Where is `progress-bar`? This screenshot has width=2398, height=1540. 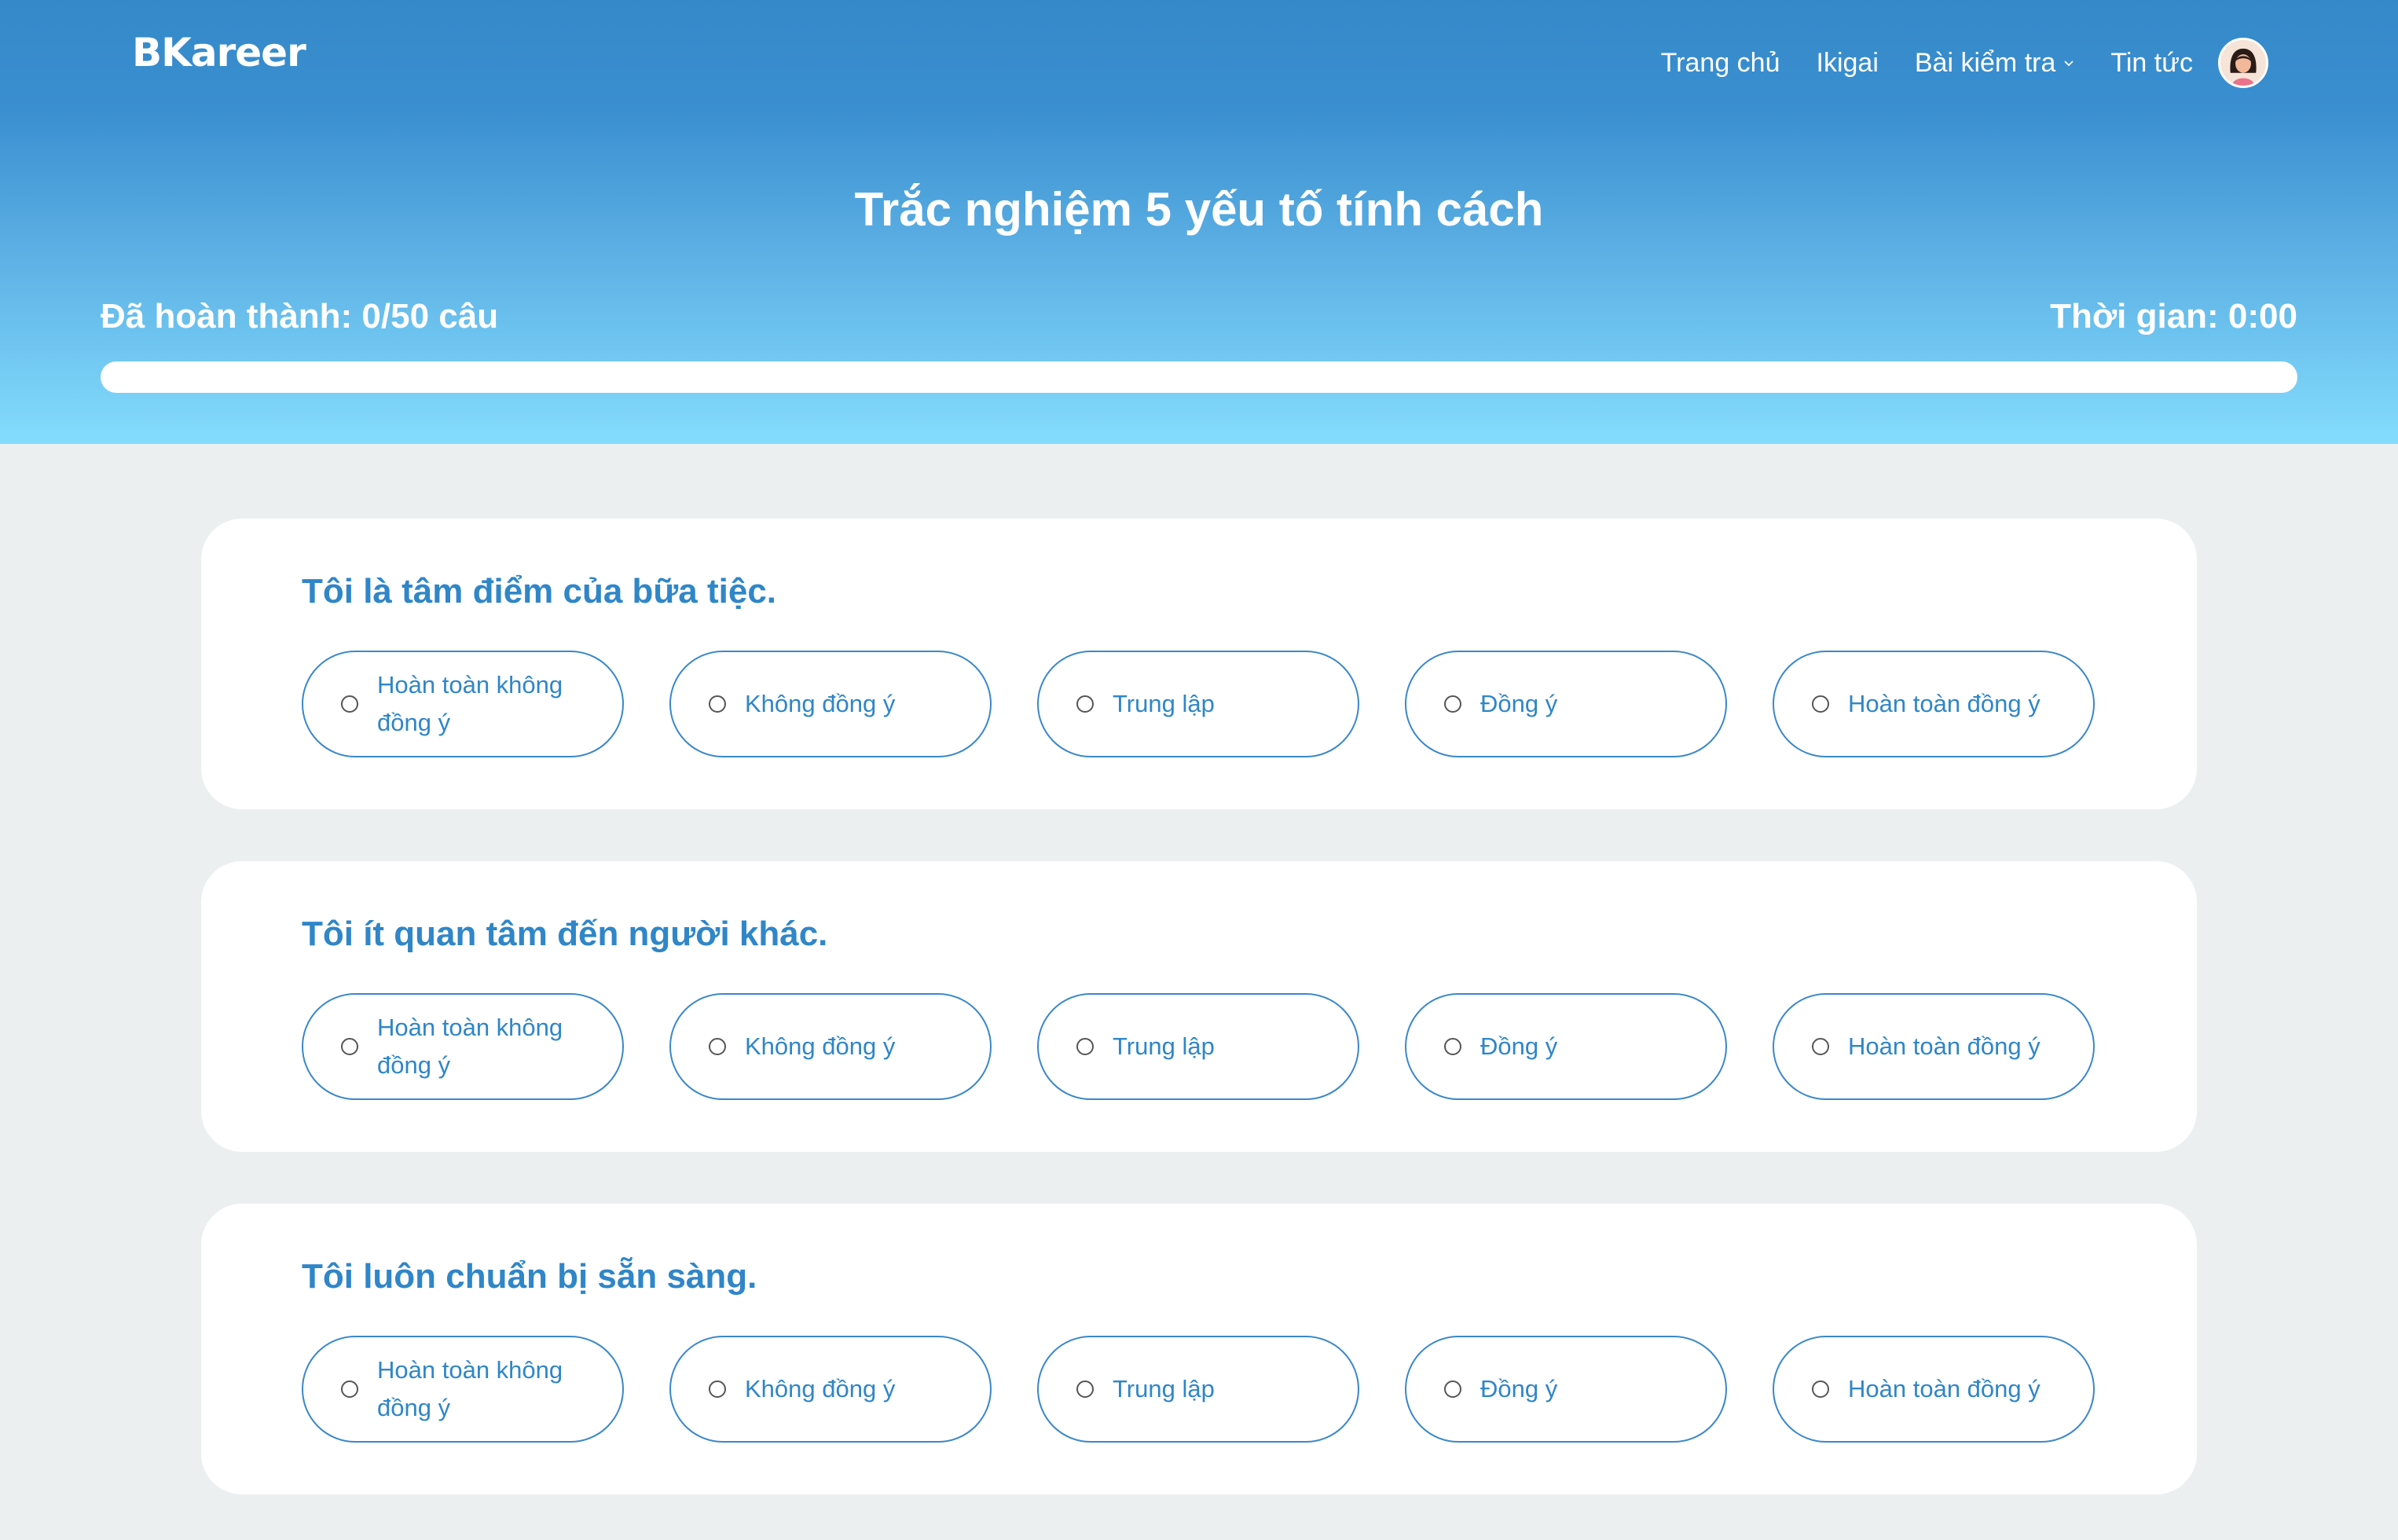 progress-bar is located at coordinates (1199, 377).